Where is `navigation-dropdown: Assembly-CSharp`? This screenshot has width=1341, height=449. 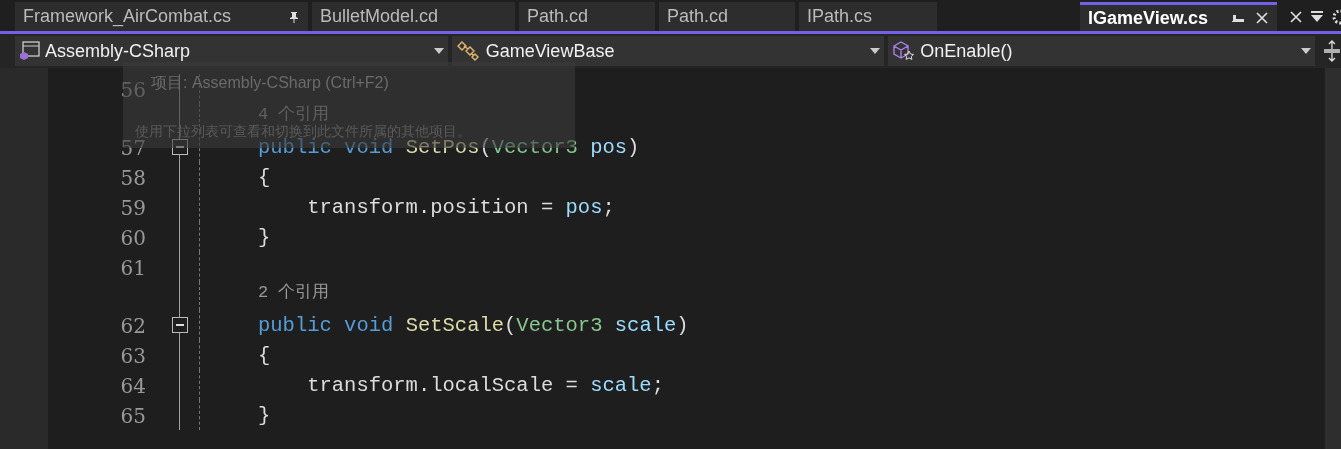
navigation-dropdown: Assembly-CSharp is located at coordinates (231, 51).